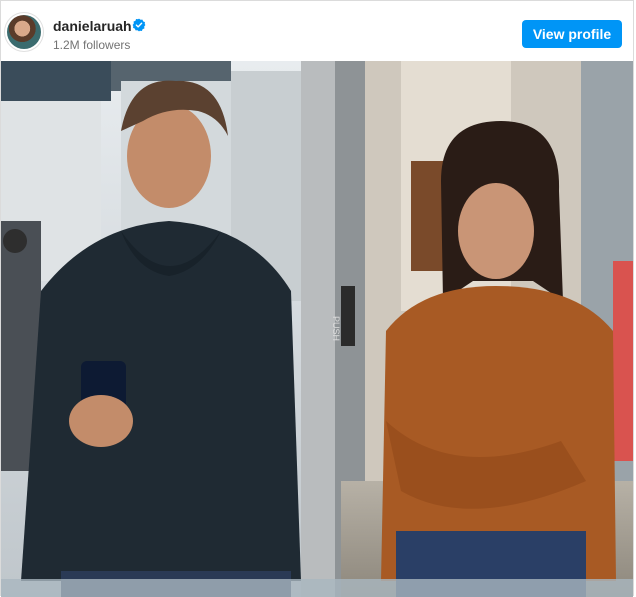 Image resolution: width=636 pixels, height=597 pixels. I want to click on door-push-sign: PUSH, so click(336, 328).